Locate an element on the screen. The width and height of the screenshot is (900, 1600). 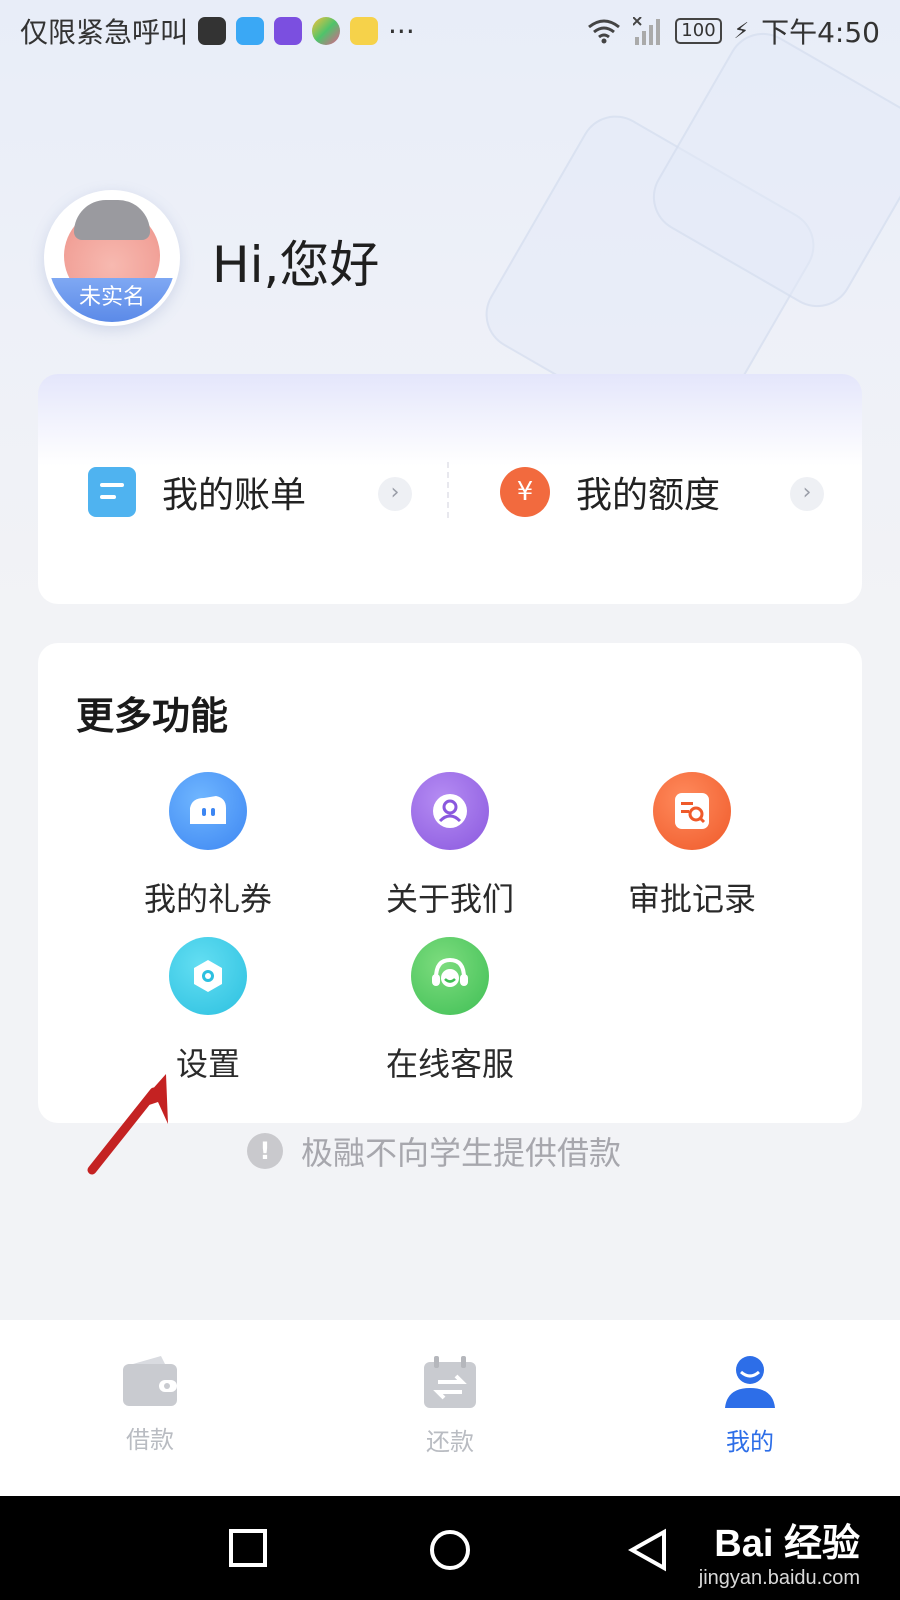
home-icon is located at coordinates (450, 1550).